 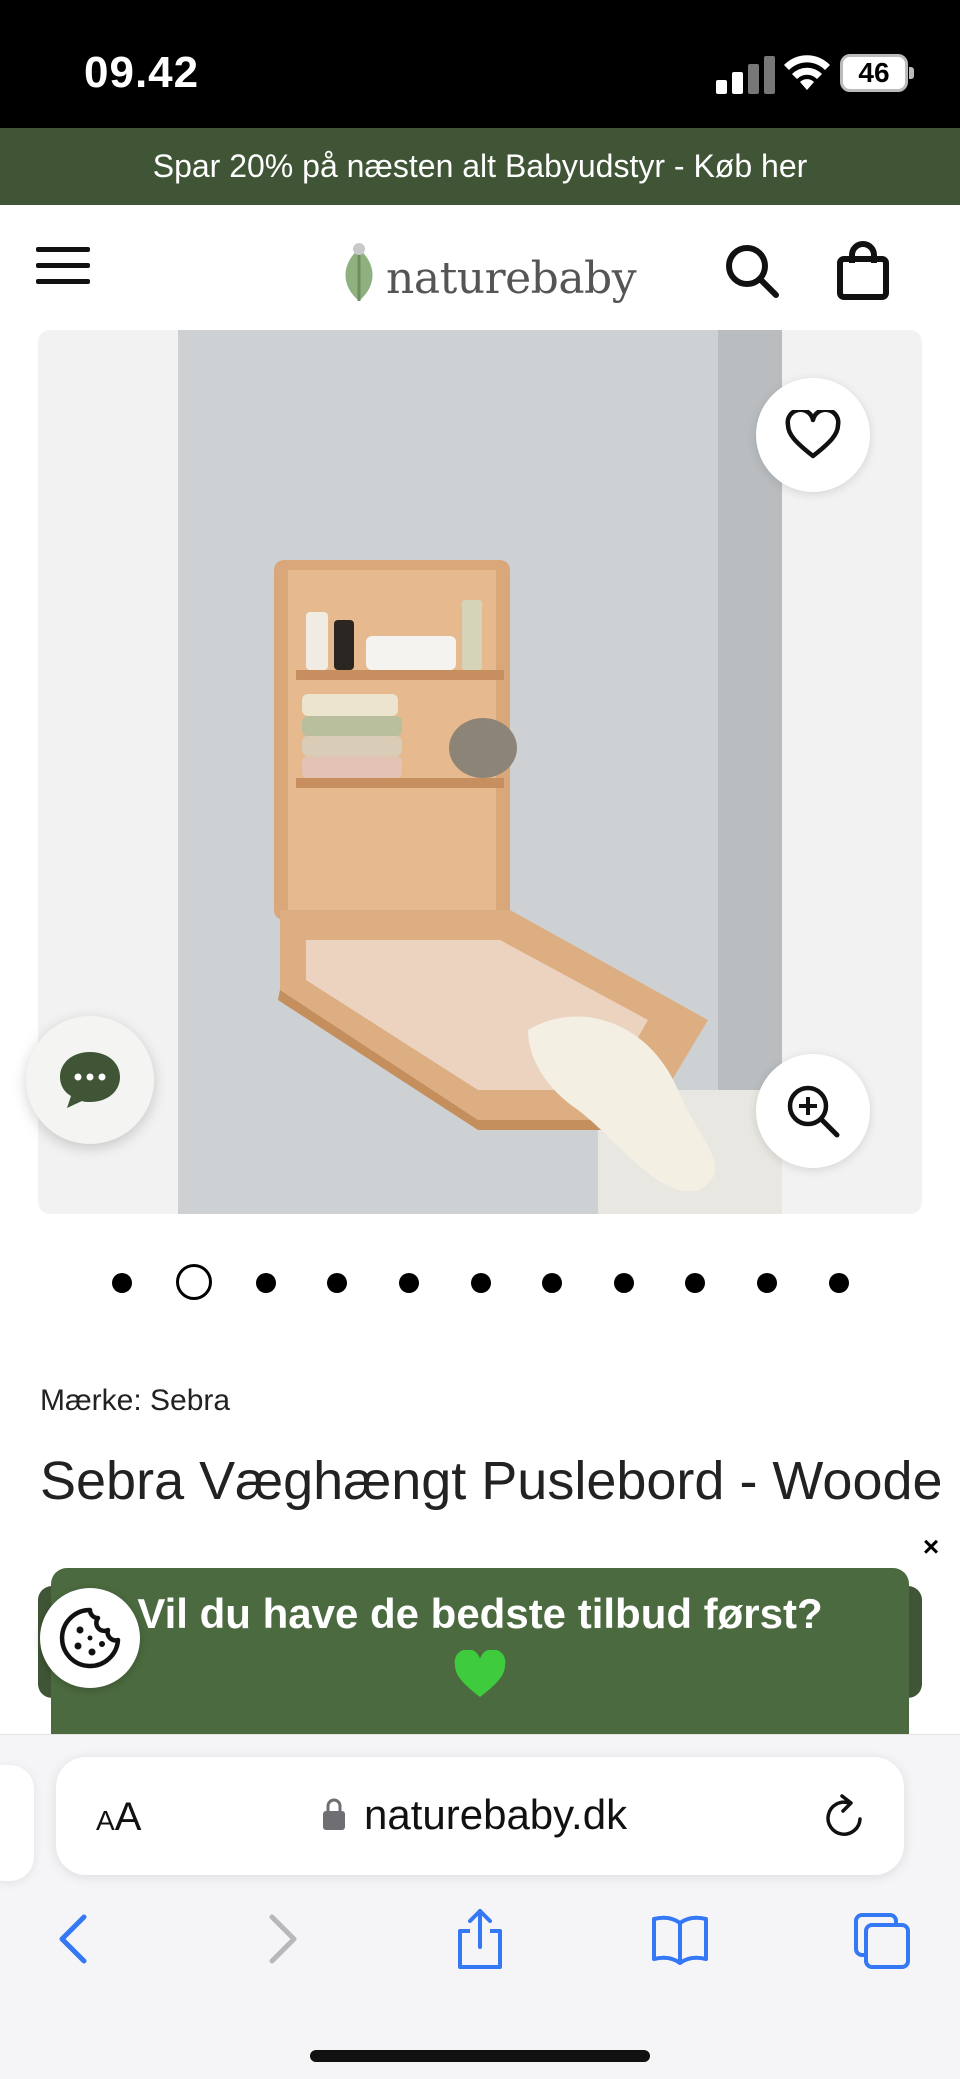 I want to click on reload-icon, so click(x=845, y=1816).